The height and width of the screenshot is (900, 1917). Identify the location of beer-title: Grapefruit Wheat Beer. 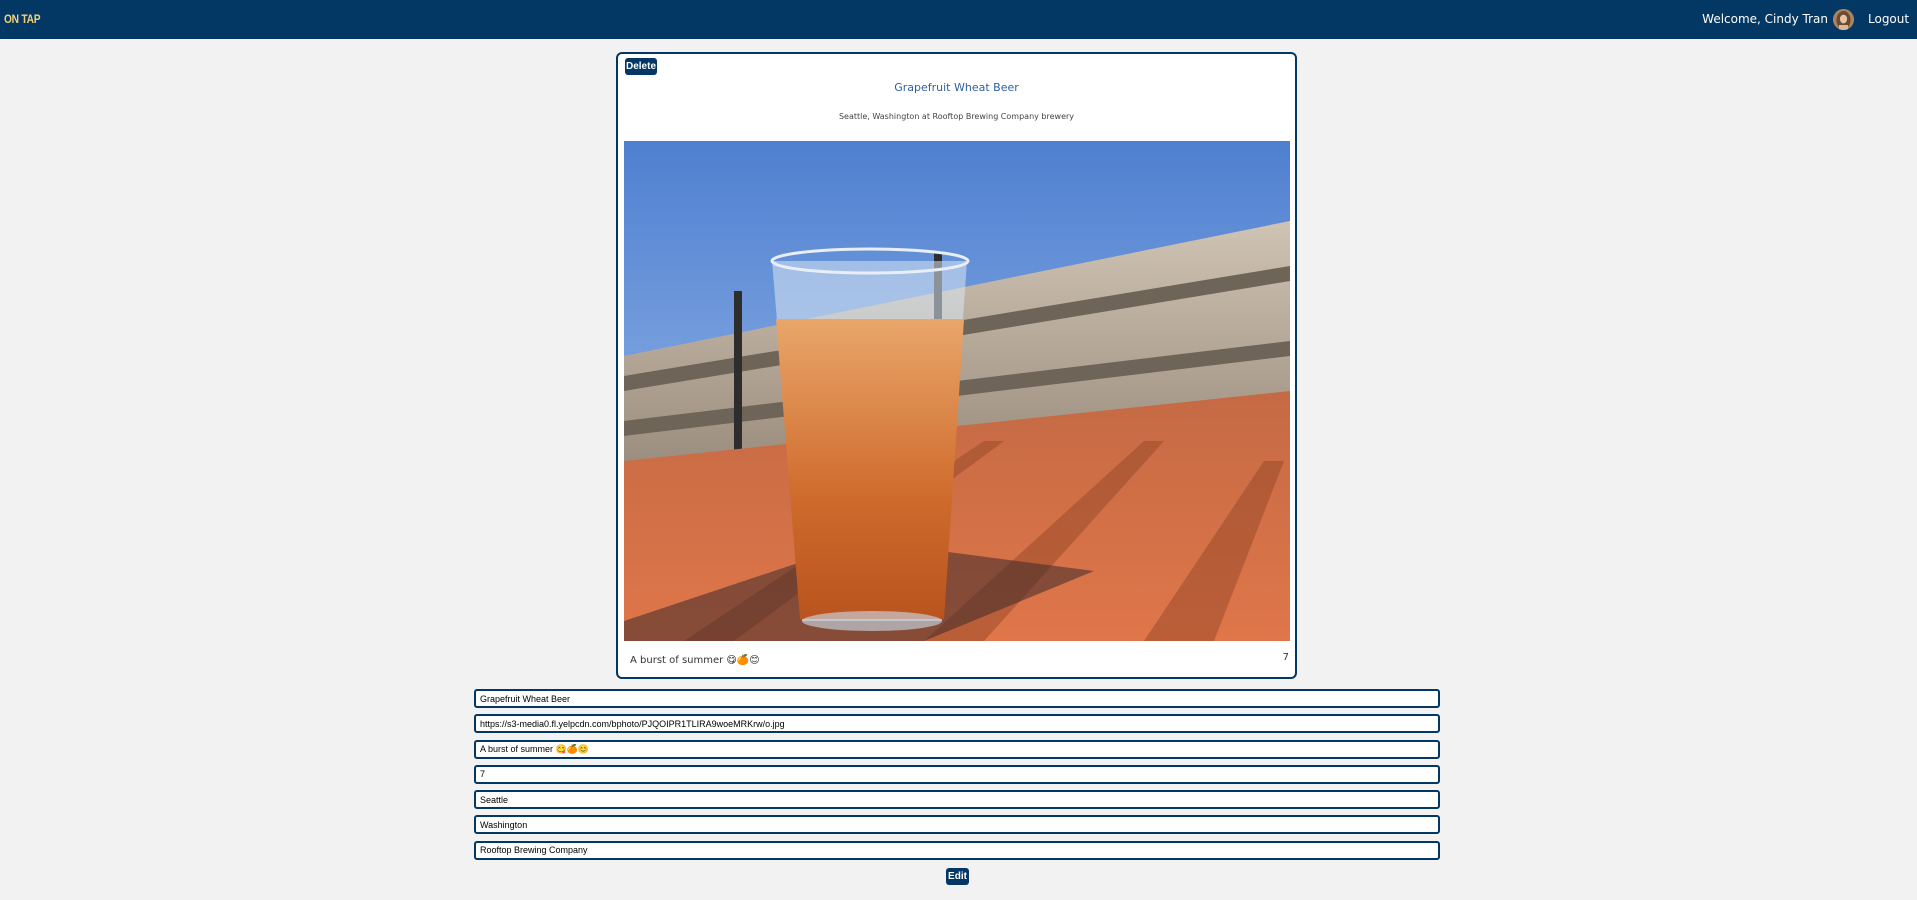
(956, 87).